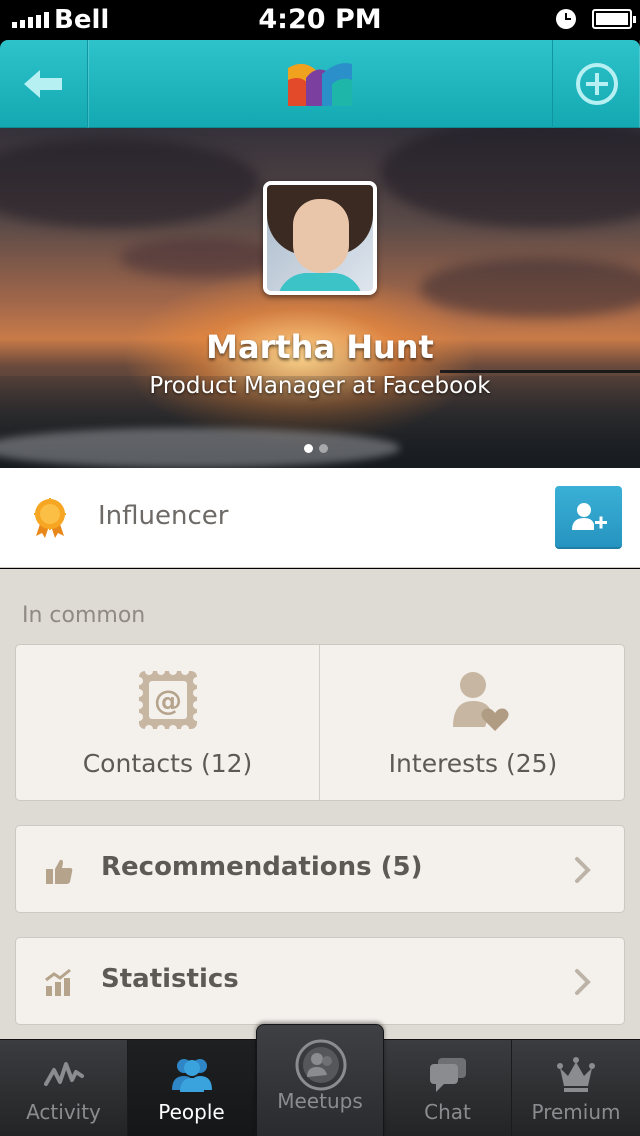 The width and height of the screenshot is (640, 1136). I want to click on tab-premium: Premium, so click(576, 1088).